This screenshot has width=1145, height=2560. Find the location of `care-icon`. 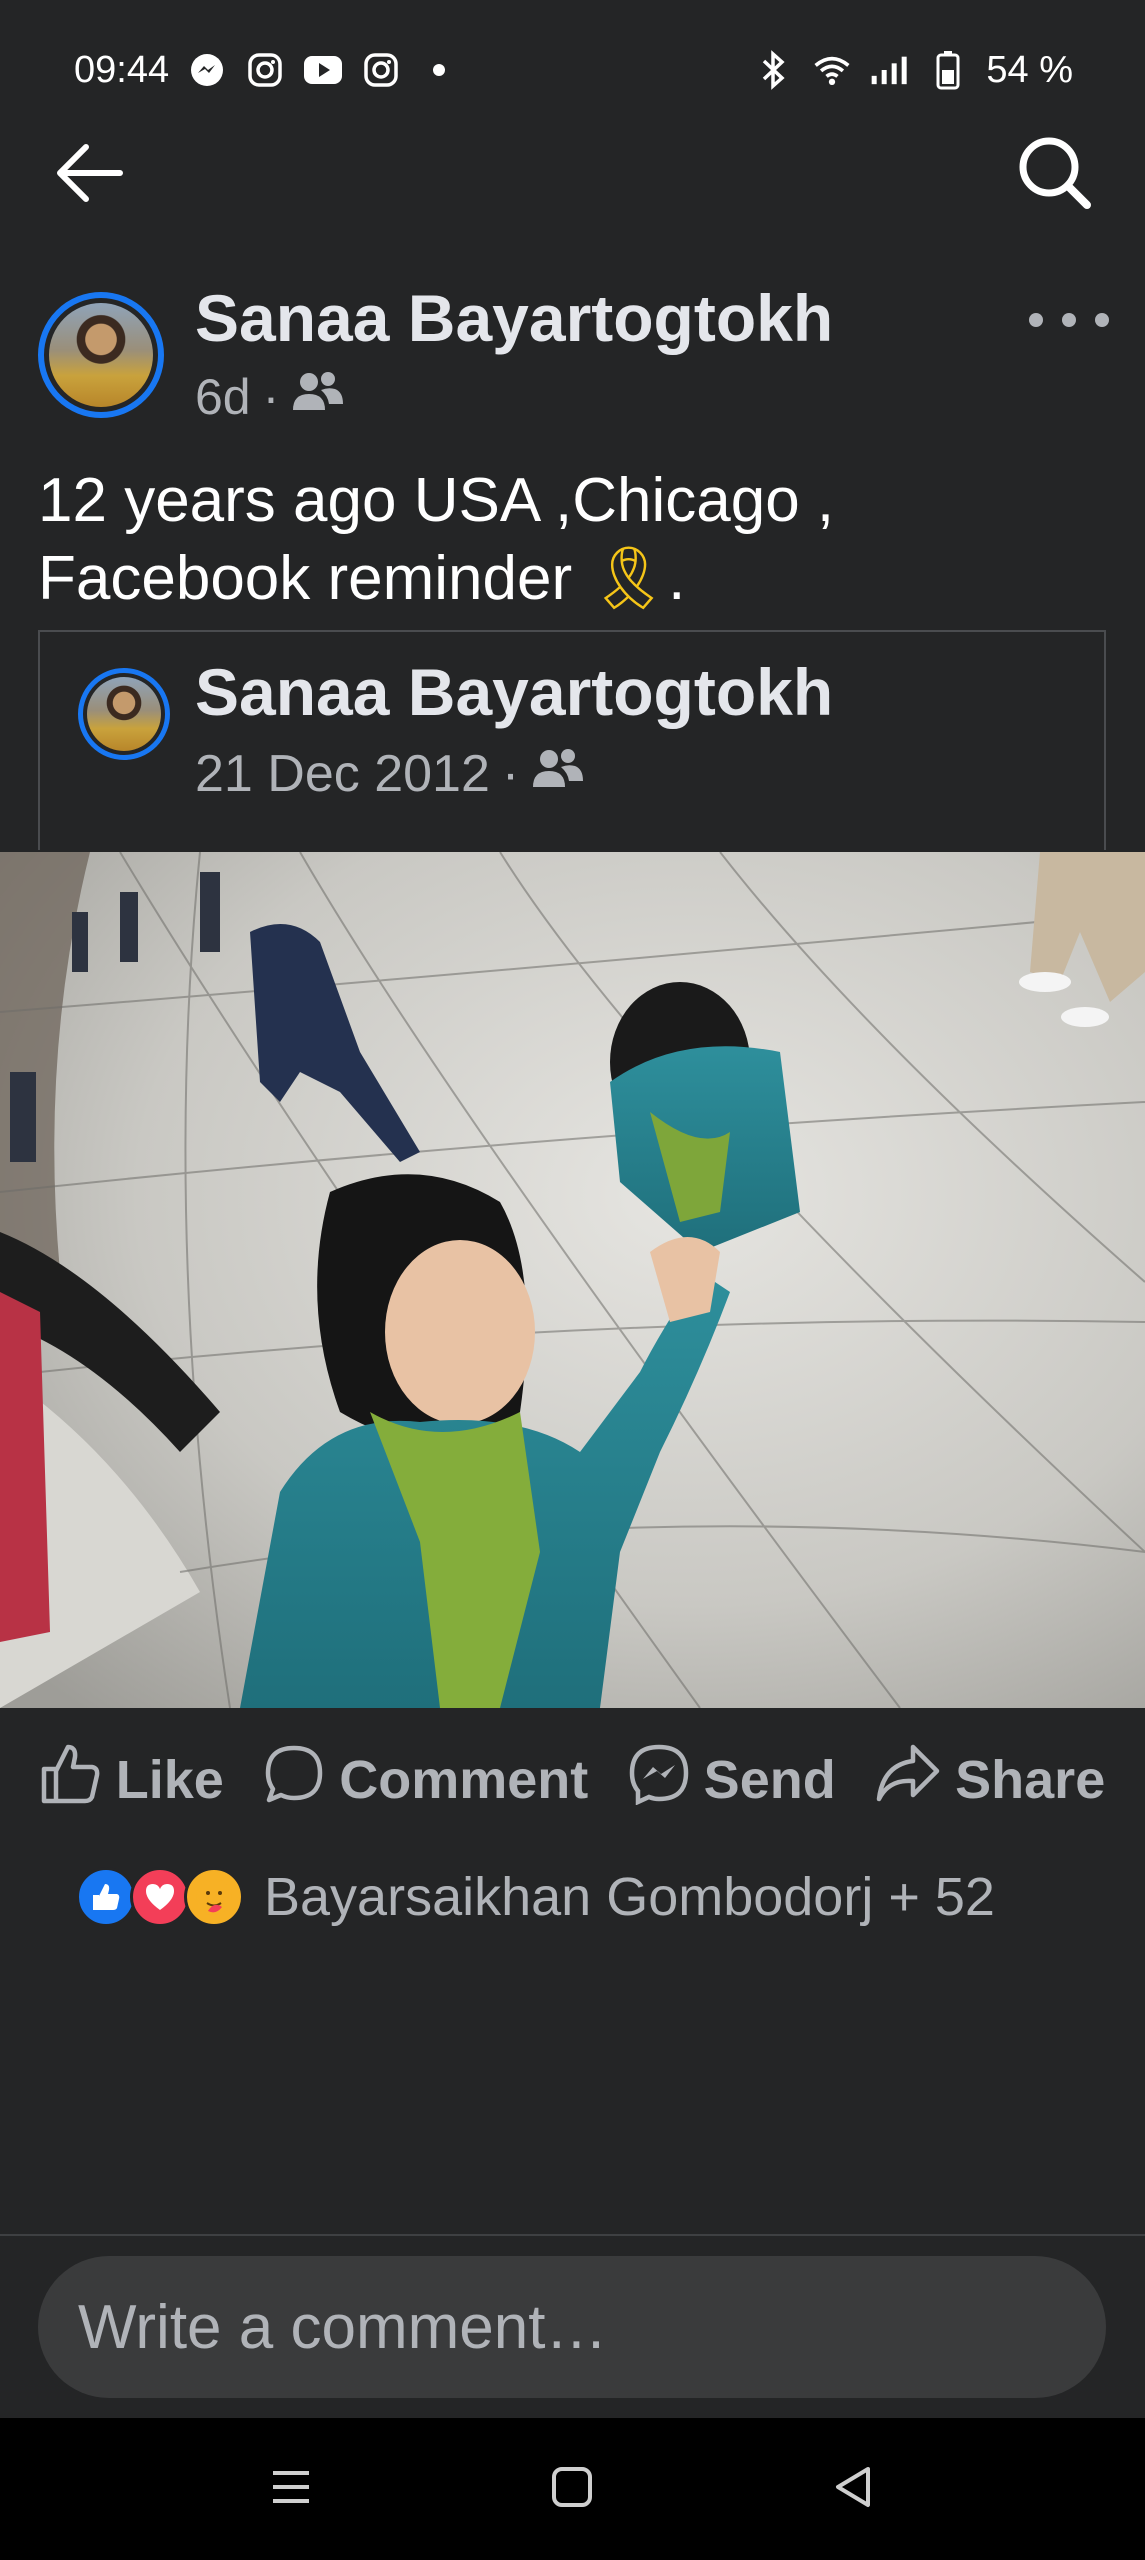

care-icon is located at coordinates (214, 1897).